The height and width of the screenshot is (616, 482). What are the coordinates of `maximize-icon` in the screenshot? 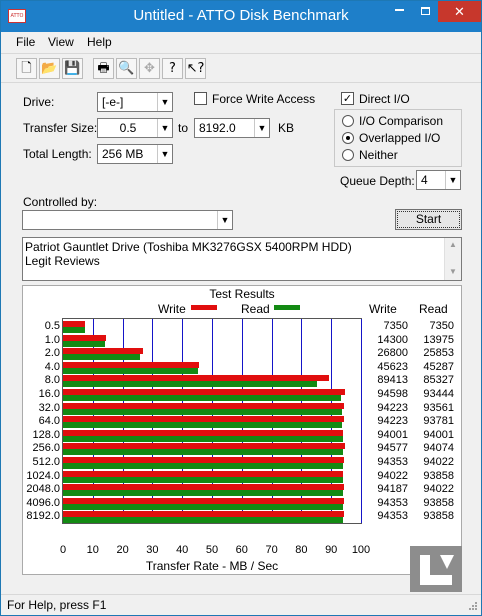 It's located at (425, 11).